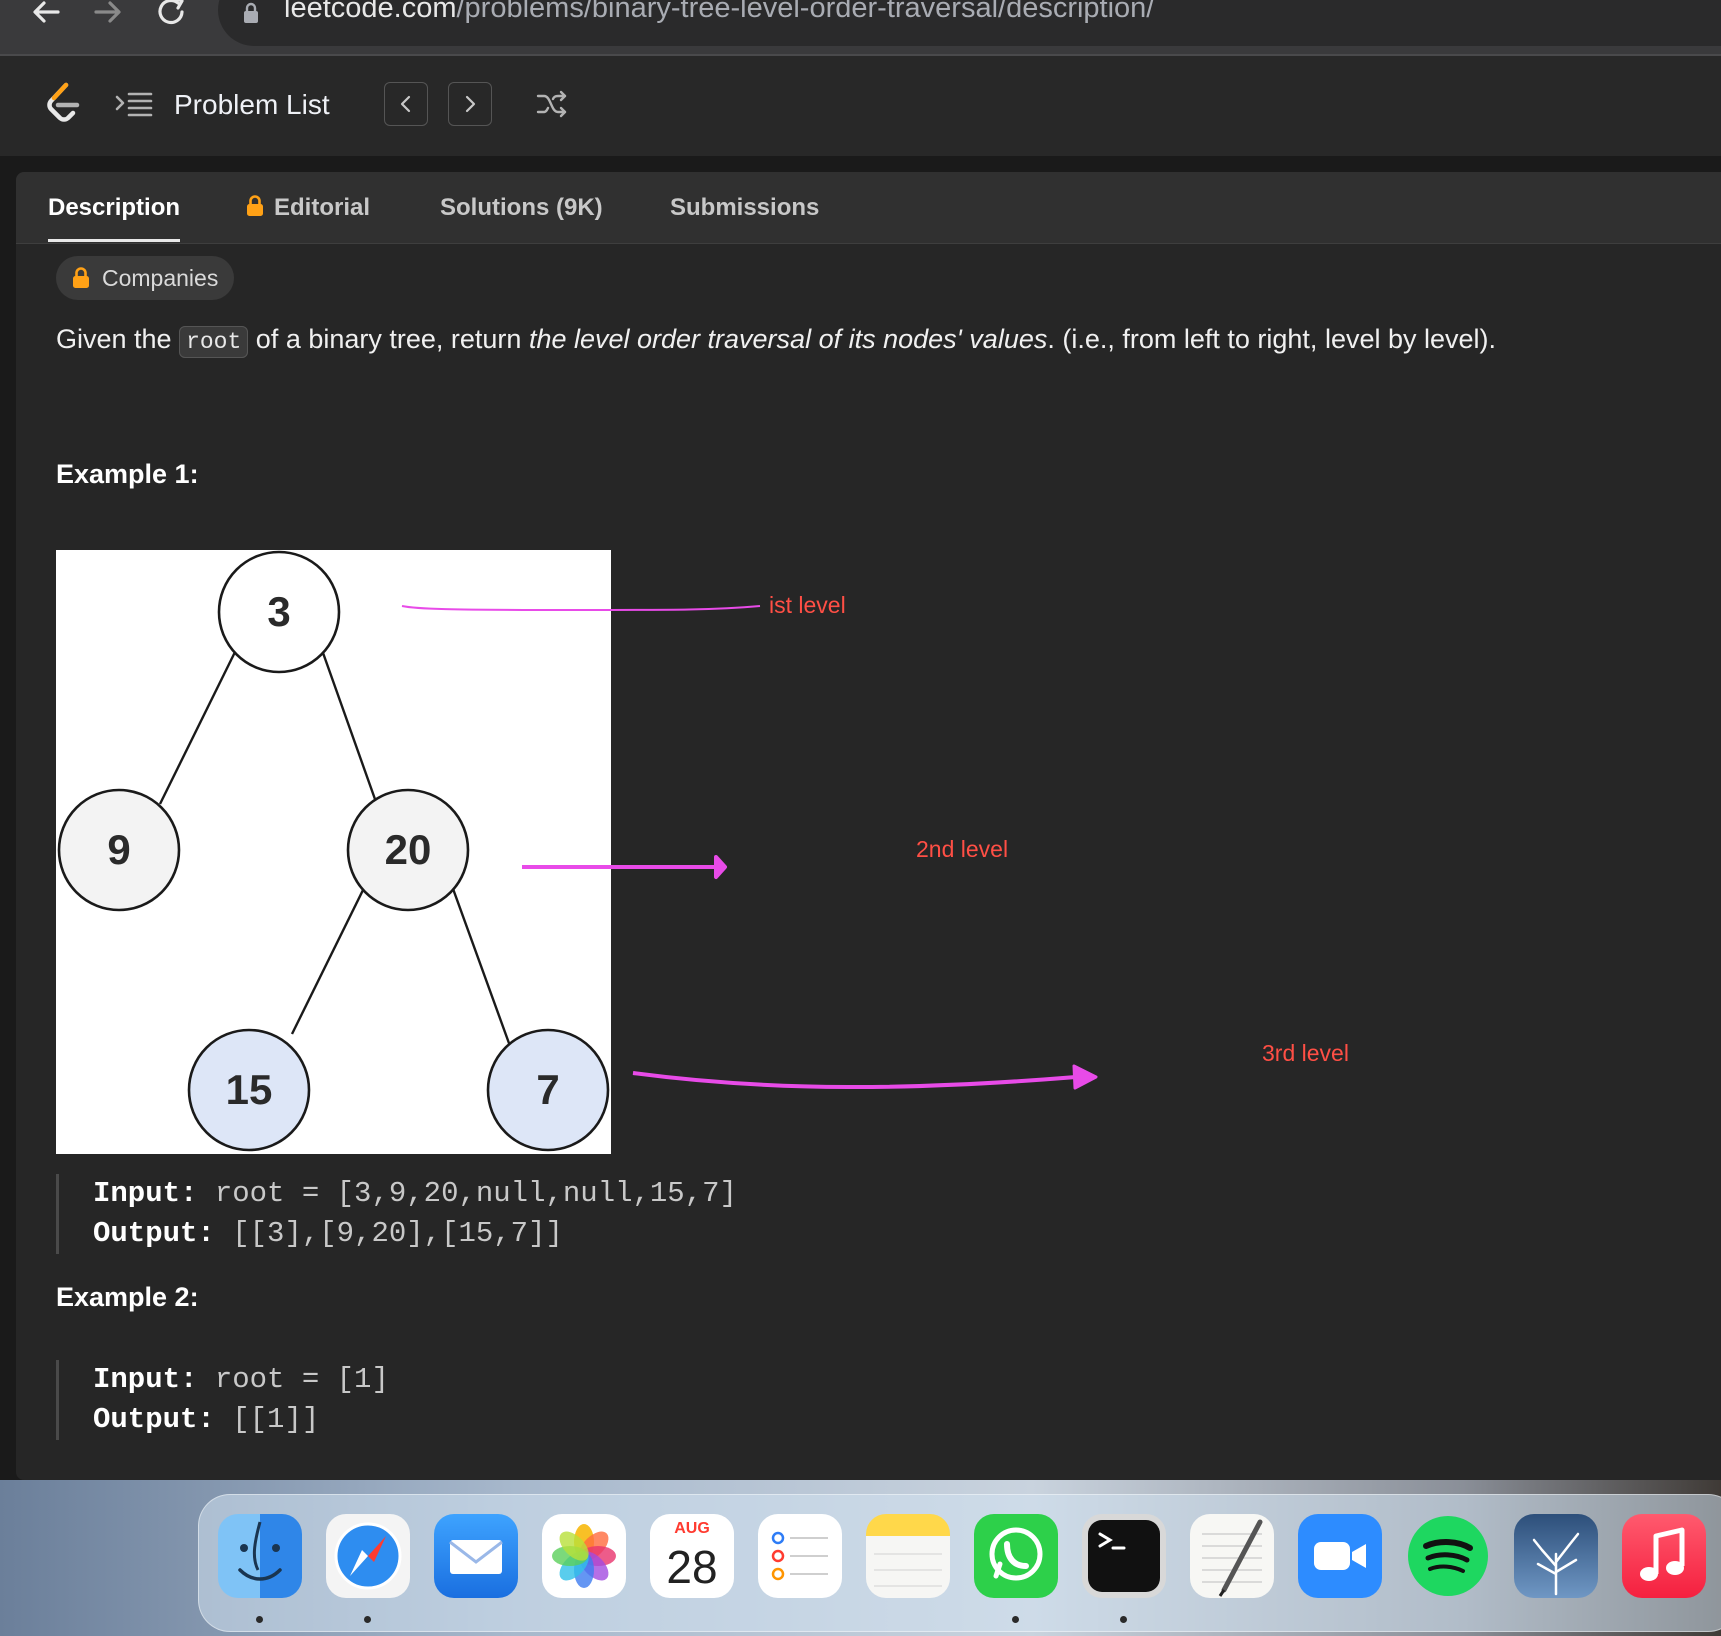 This screenshot has width=1721, height=1636. I want to click on annotation-line, so click(581, 608).